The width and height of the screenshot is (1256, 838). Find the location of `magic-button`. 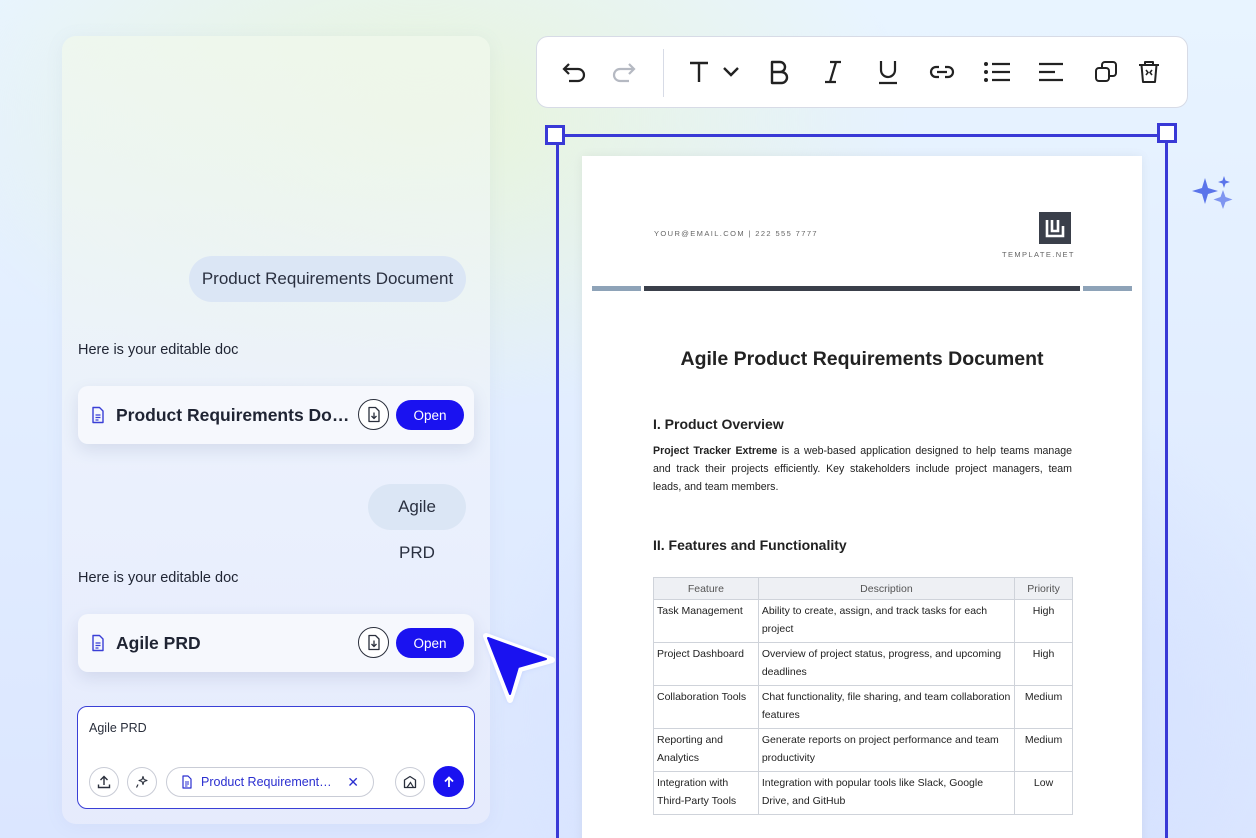

magic-button is located at coordinates (142, 782).